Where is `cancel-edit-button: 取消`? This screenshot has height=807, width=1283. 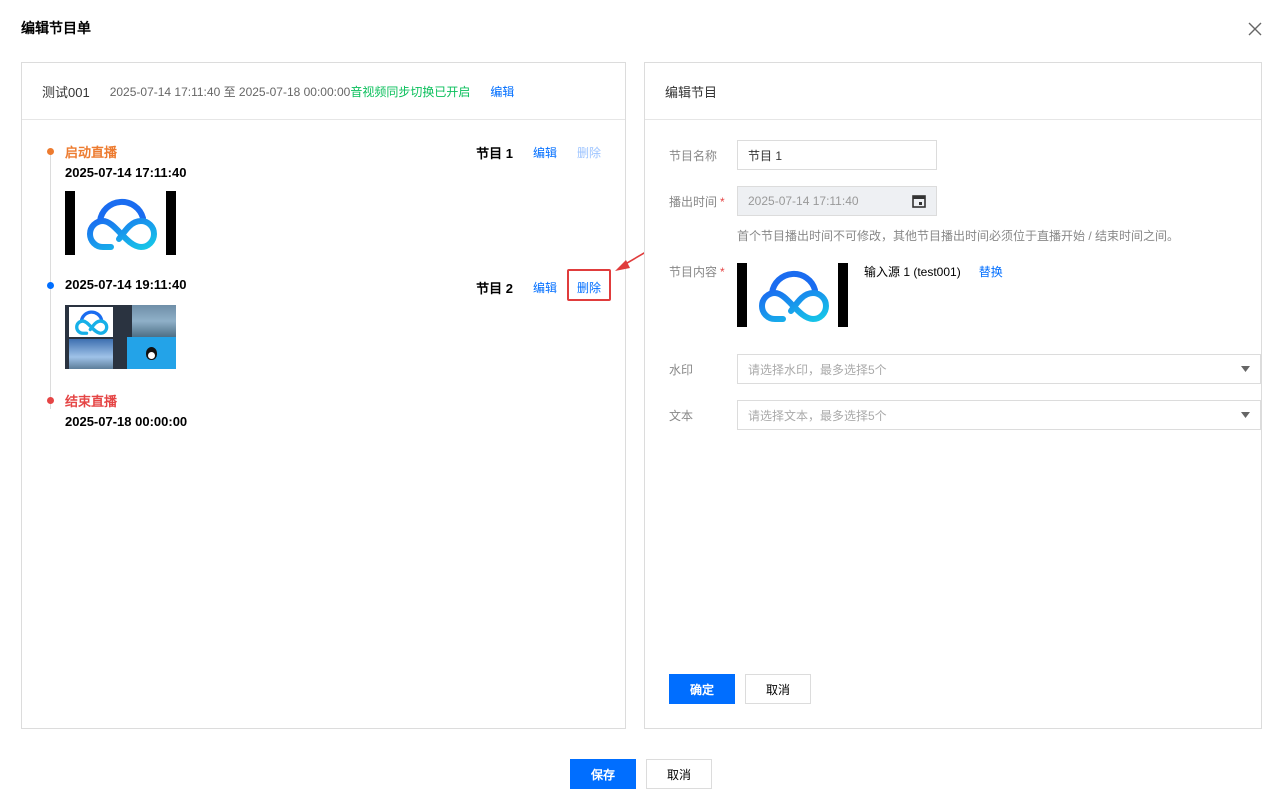
cancel-edit-button: 取消 is located at coordinates (778, 689).